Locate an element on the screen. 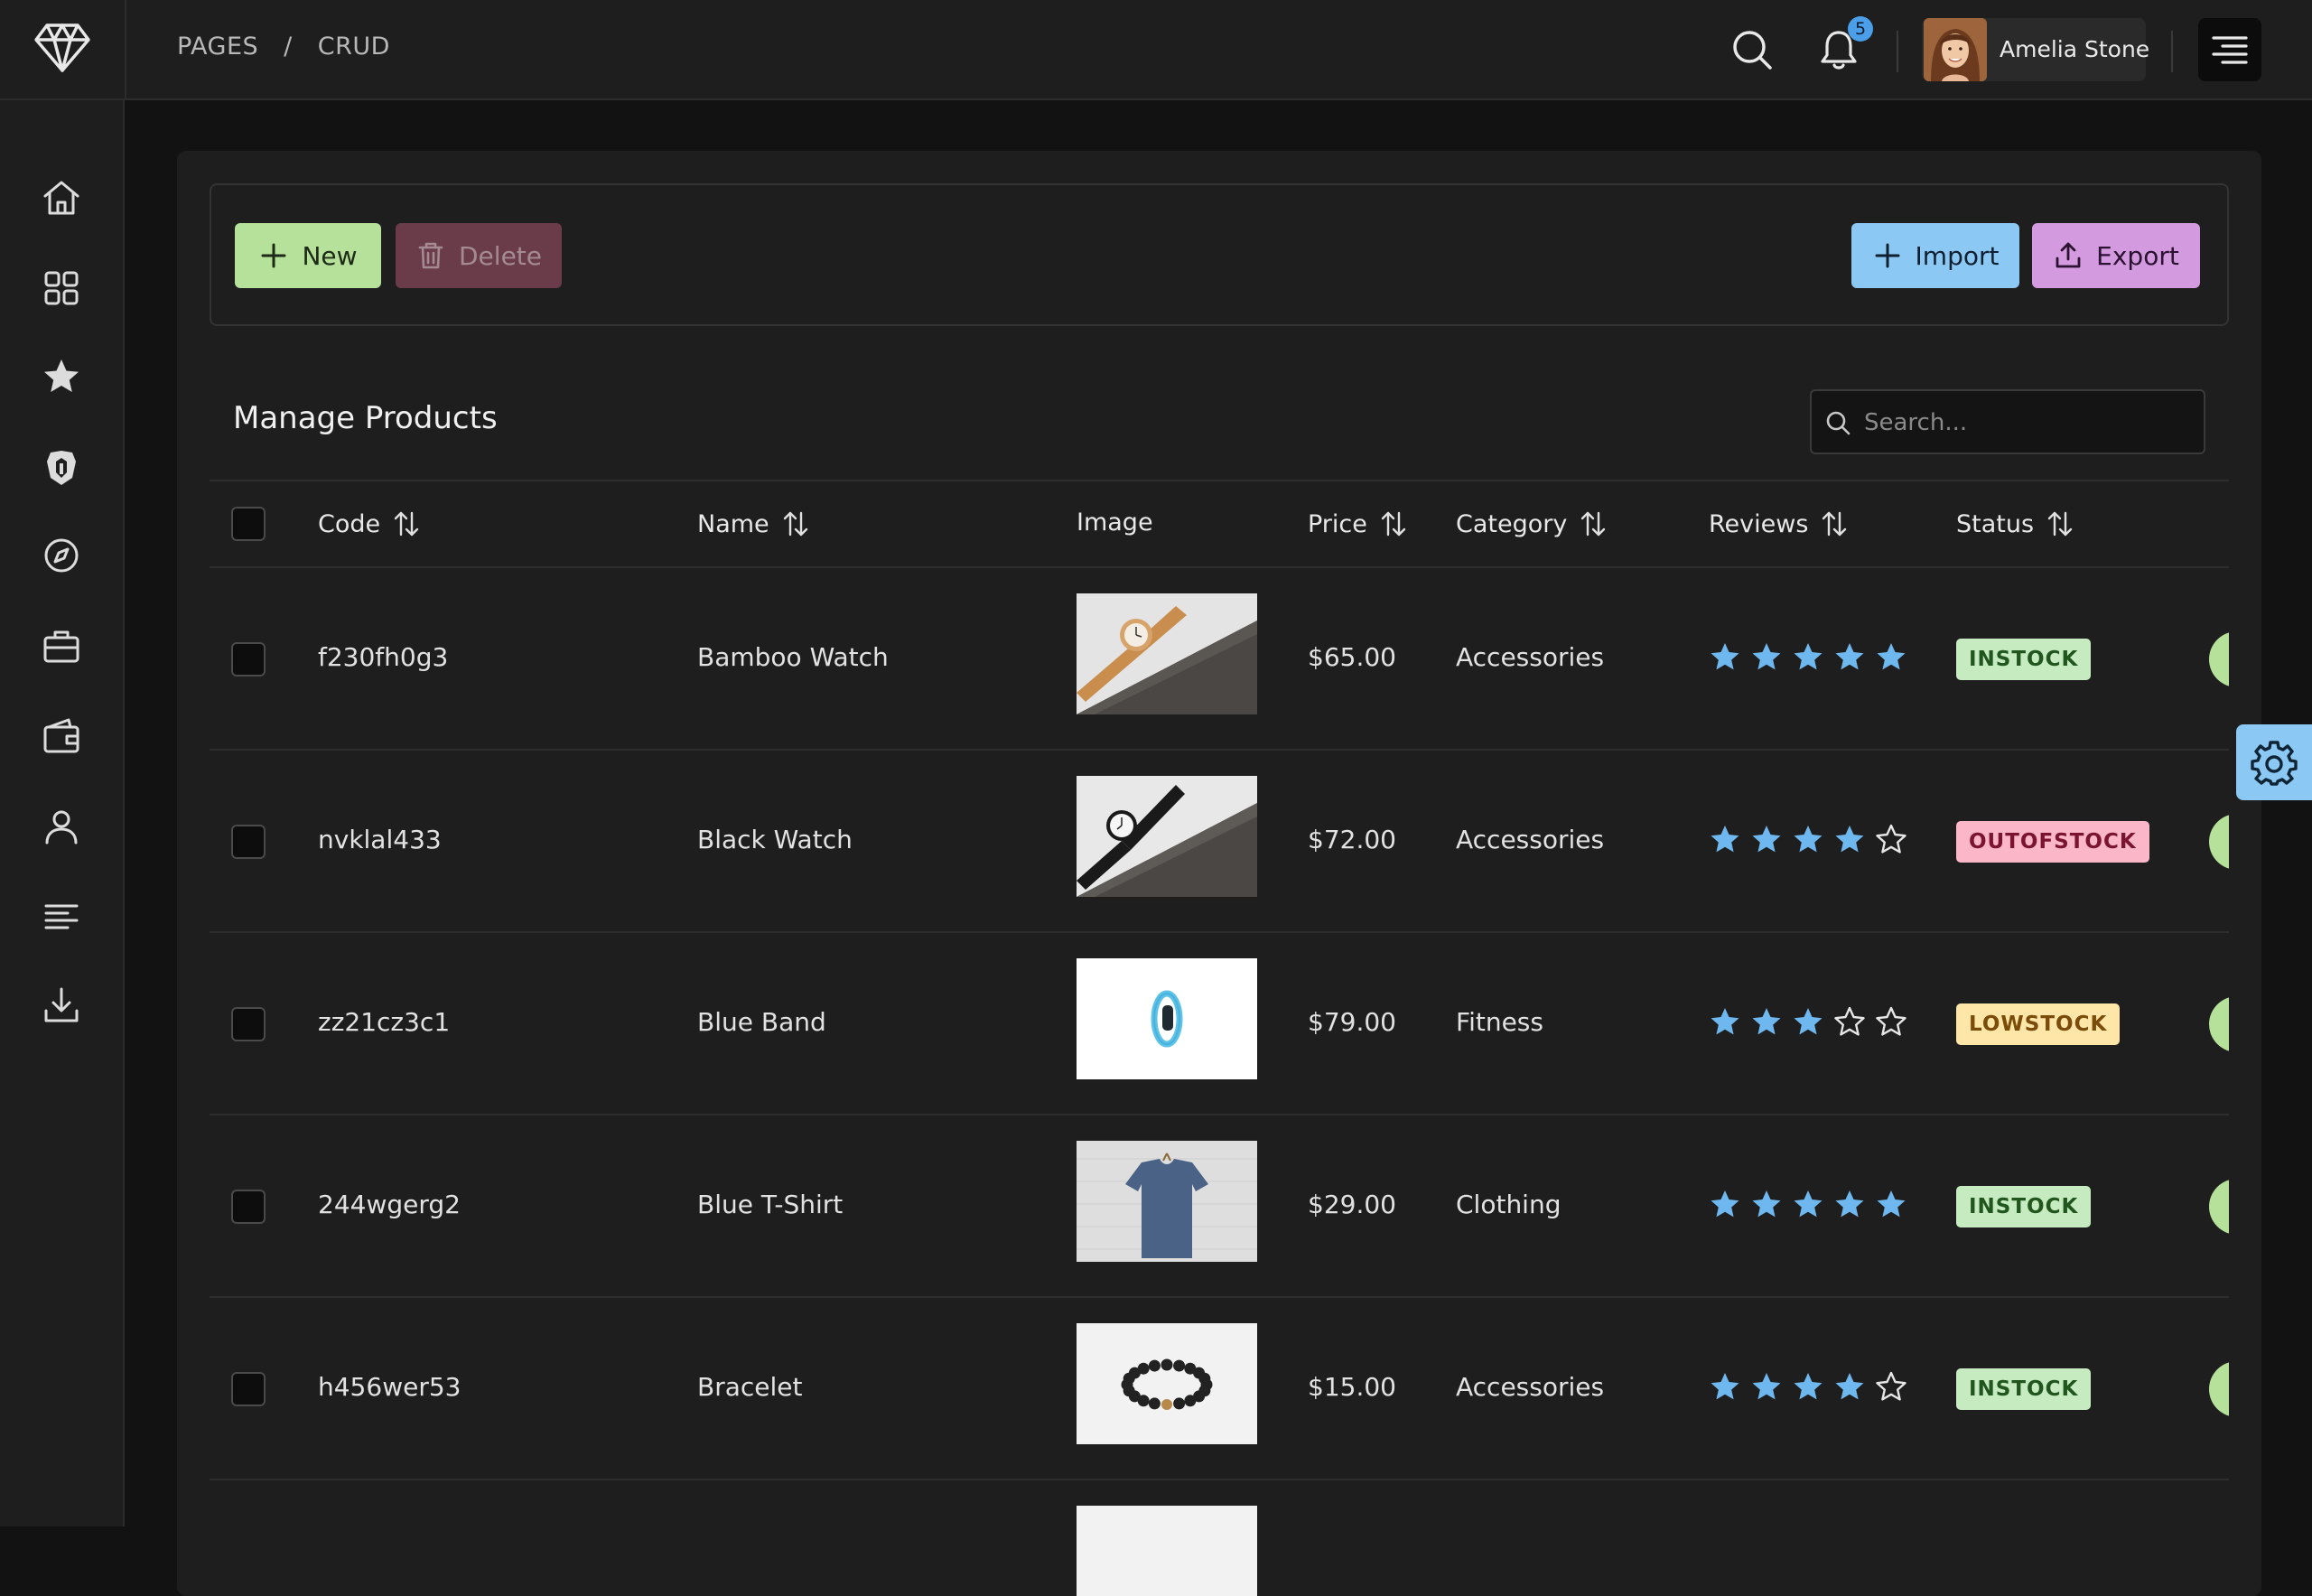 Image resolution: width=2312 pixels, height=1596 pixels. home-icon is located at coordinates (61, 198).